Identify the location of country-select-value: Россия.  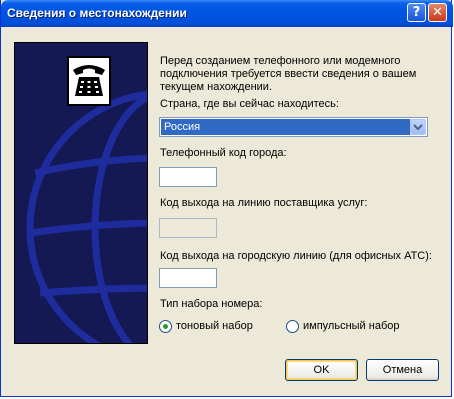
(285, 127).